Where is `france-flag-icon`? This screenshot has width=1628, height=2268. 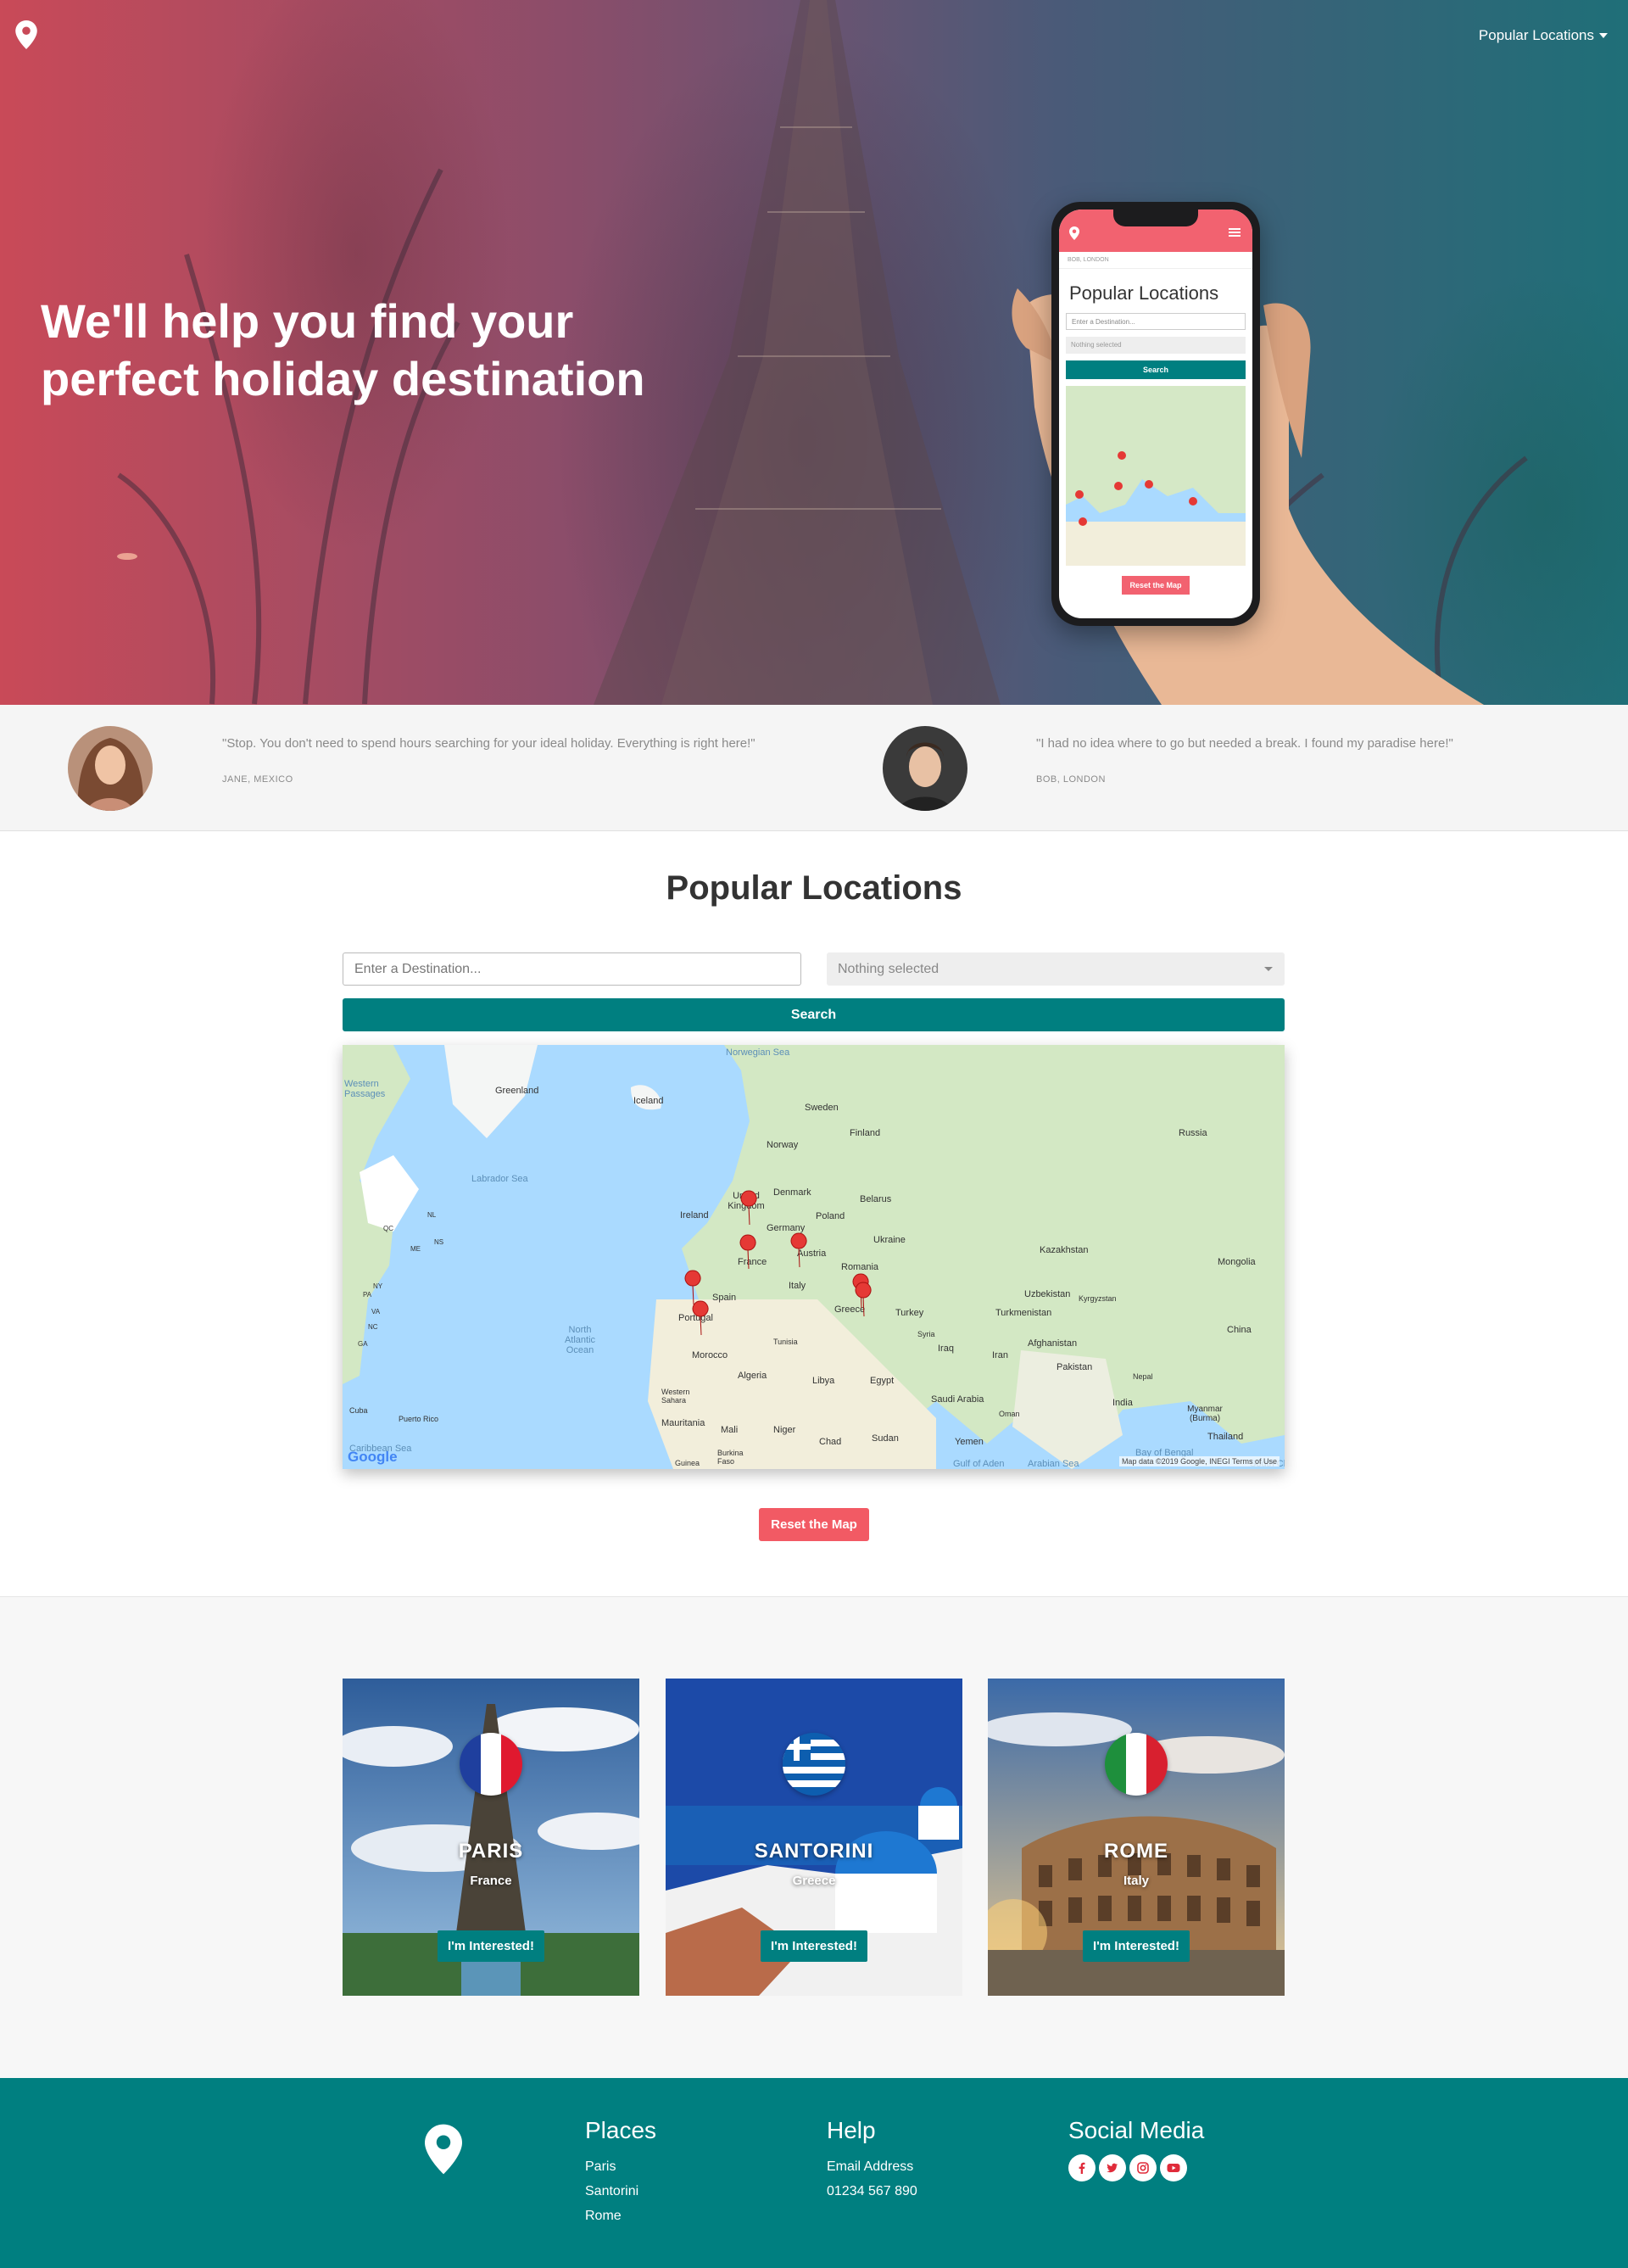 france-flag-icon is located at coordinates (491, 1764).